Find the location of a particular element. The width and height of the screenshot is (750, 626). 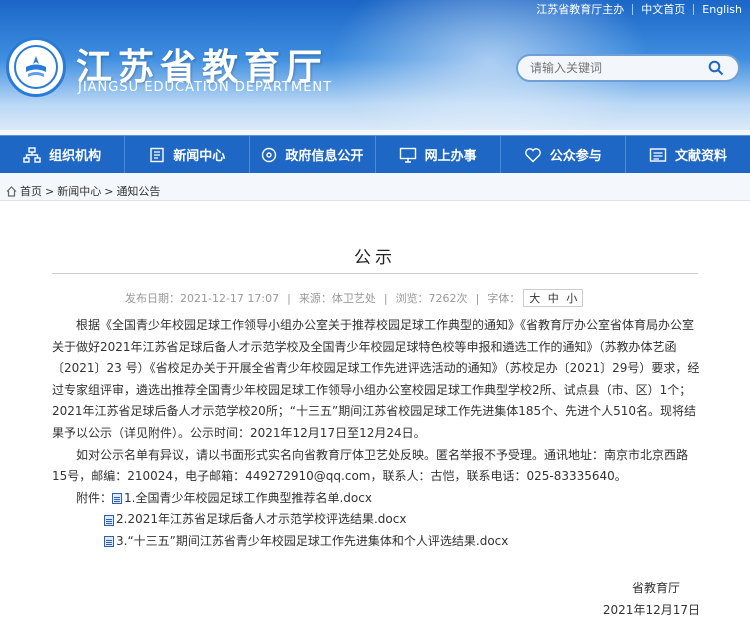

nav-label: 组织机构 is located at coordinates (75, 156).